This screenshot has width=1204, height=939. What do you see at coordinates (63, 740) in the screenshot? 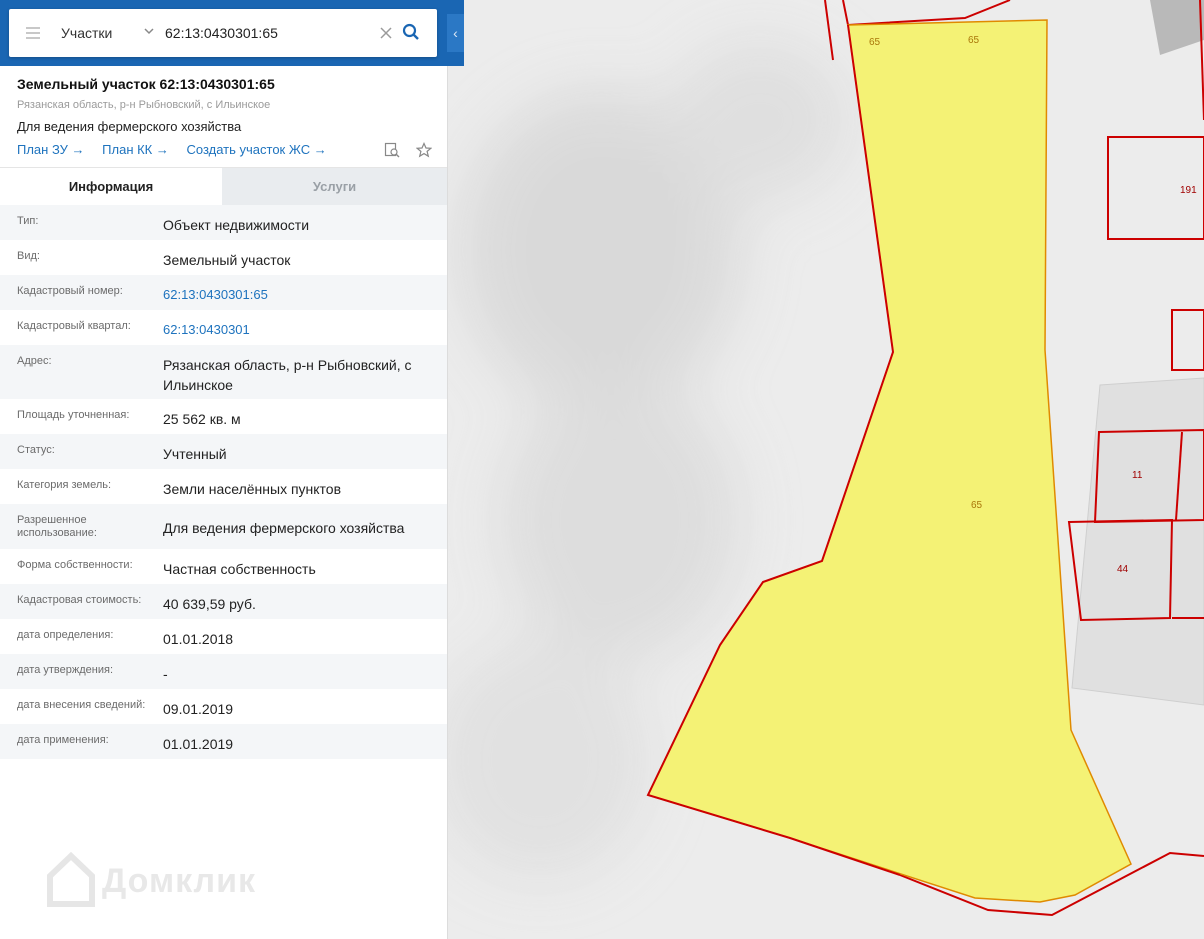
I see `property-label: дата применения:` at bounding box center [63, 740].